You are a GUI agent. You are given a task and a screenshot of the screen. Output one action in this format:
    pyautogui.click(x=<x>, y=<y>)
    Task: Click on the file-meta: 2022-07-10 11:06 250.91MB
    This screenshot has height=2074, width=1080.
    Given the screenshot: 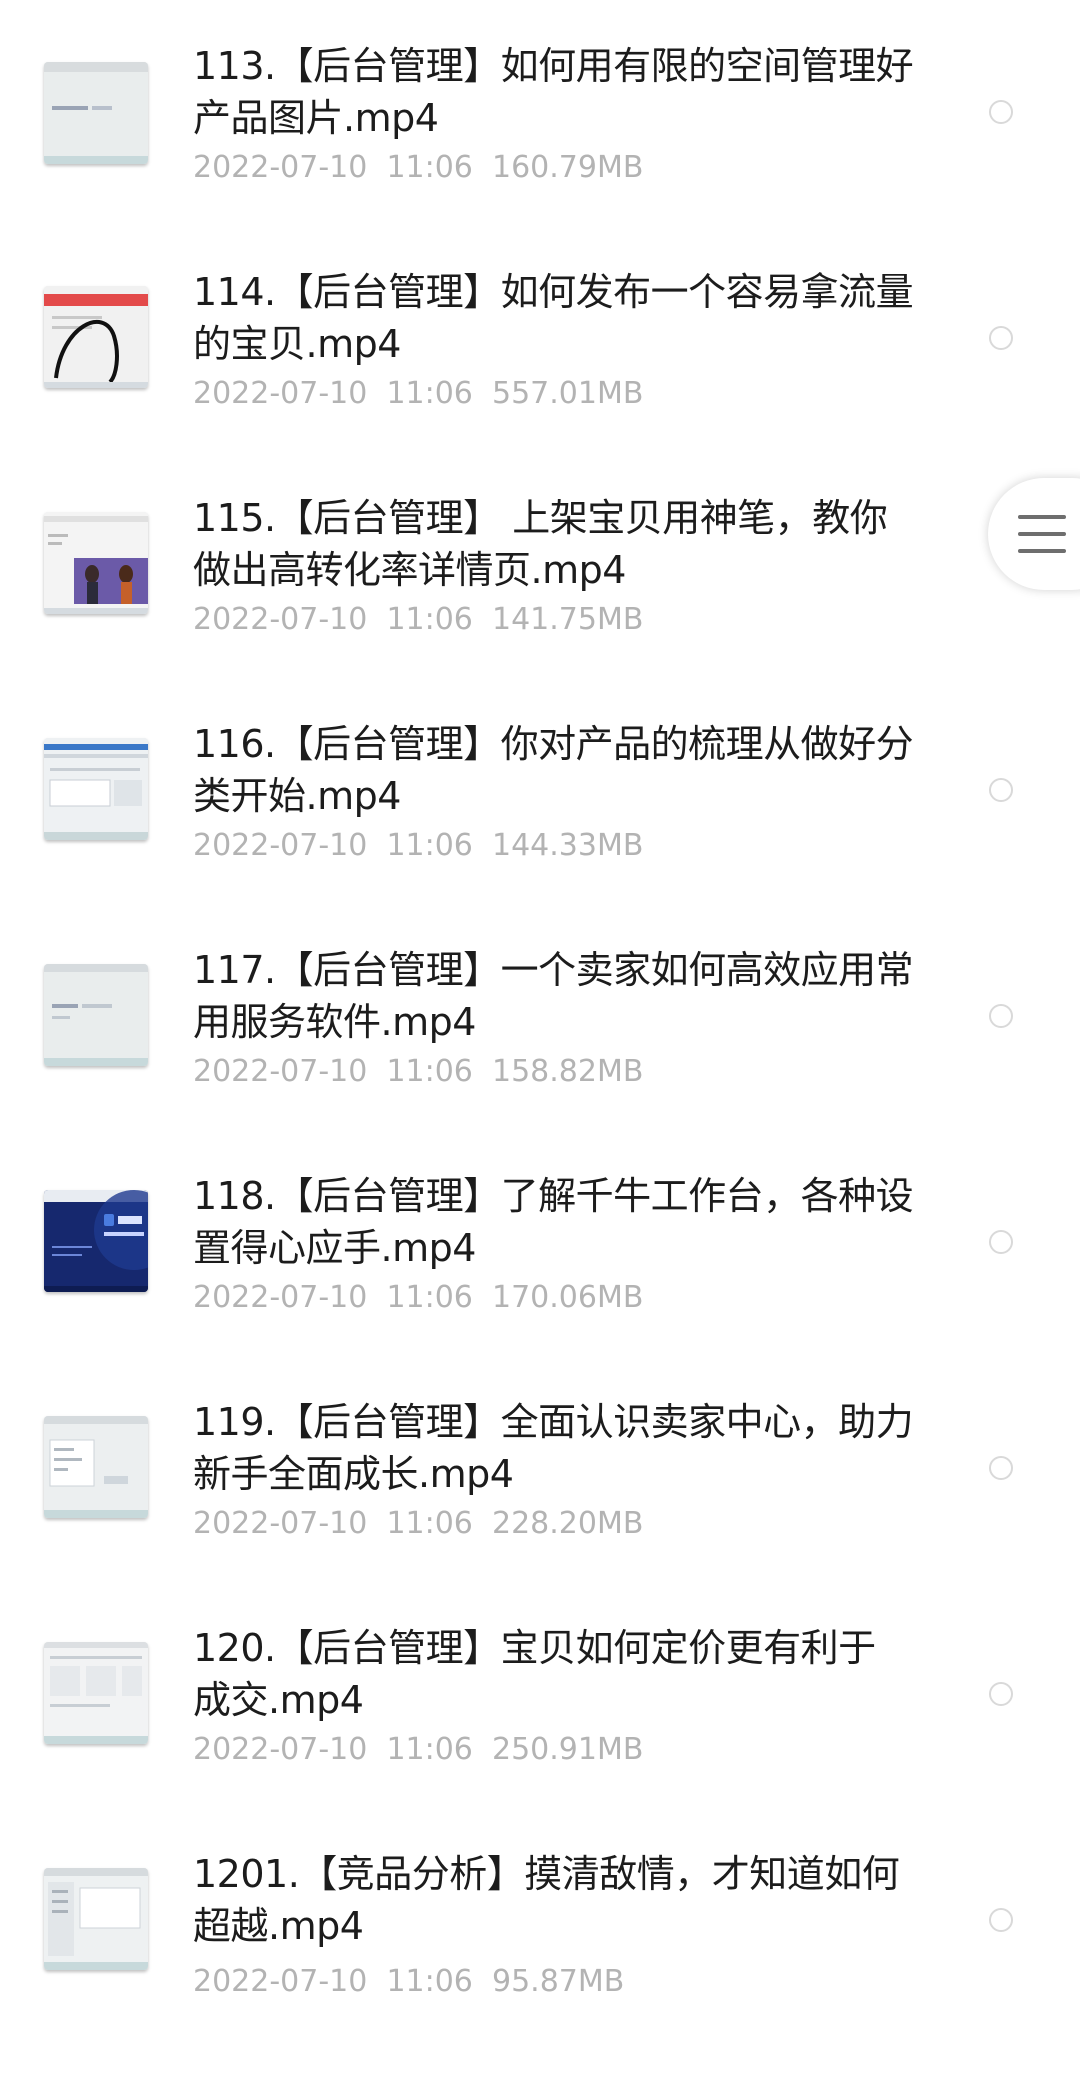 What is the action you would take?
    pyautogui.click(x=418, y=1750)
    